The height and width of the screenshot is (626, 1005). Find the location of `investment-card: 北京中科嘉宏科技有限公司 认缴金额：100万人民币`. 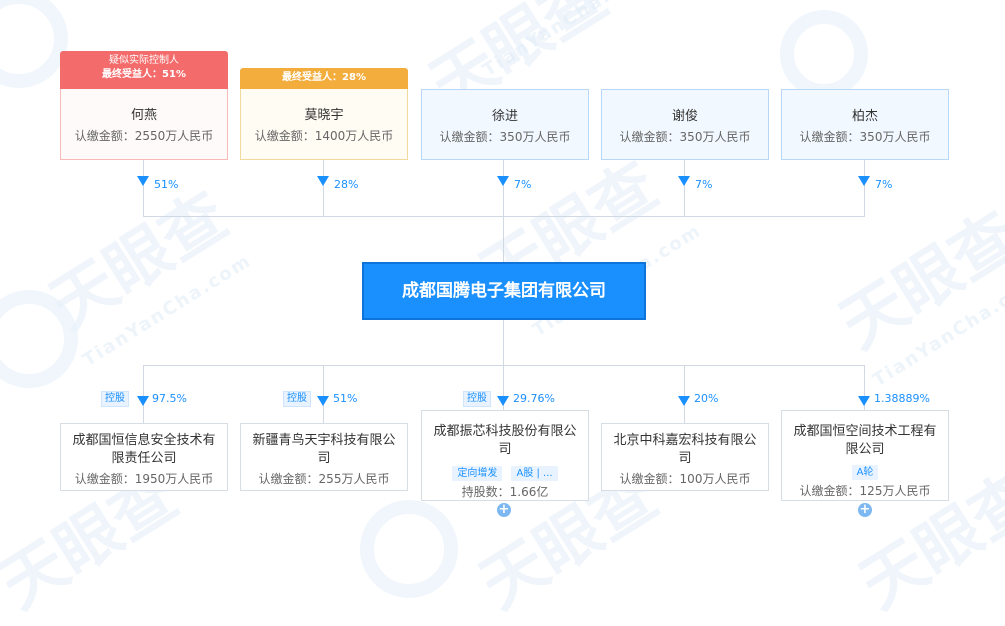

investment-card: 北京中科嘉宏科技有限公司 认缴金额：100万人民币 is located at coordinates (685, 457).